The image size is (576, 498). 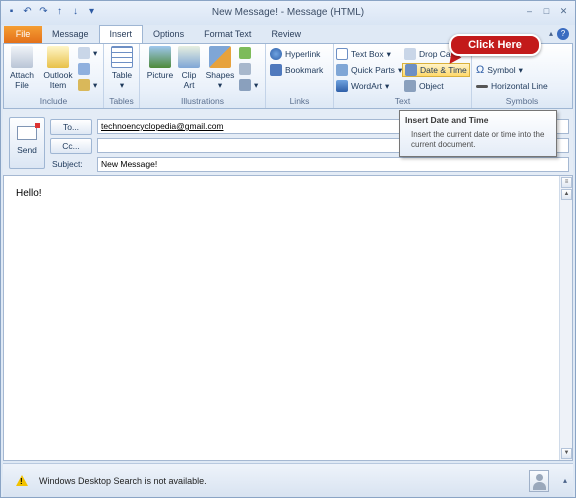 I want to click on omega-icon: Ω, so click(x=480, y=70).